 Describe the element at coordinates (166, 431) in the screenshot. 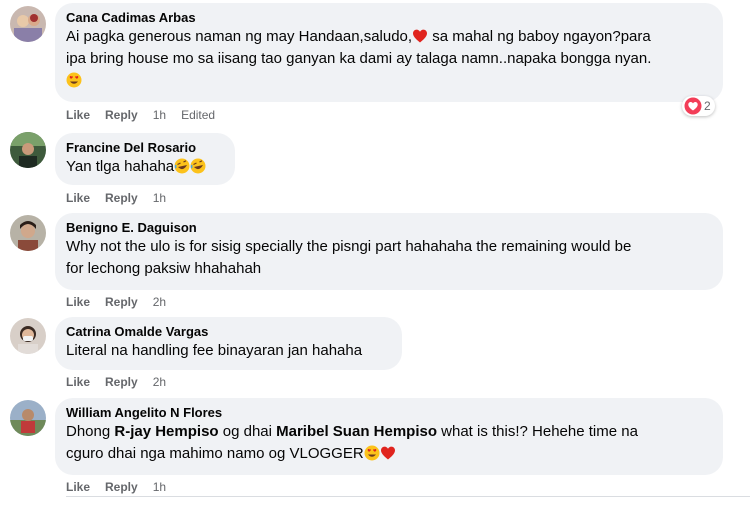

I see `mention-link: R-jay Hempiso` at that location.